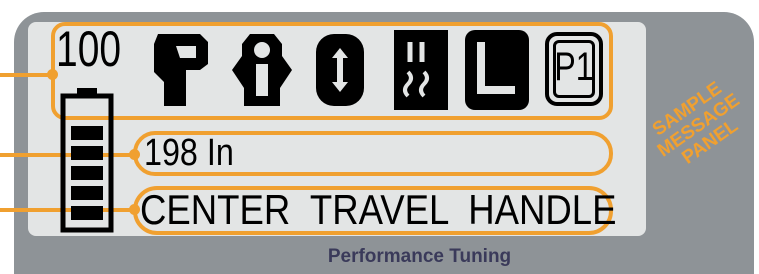  I want to click on battery-percent: 100, so click(89, 49).